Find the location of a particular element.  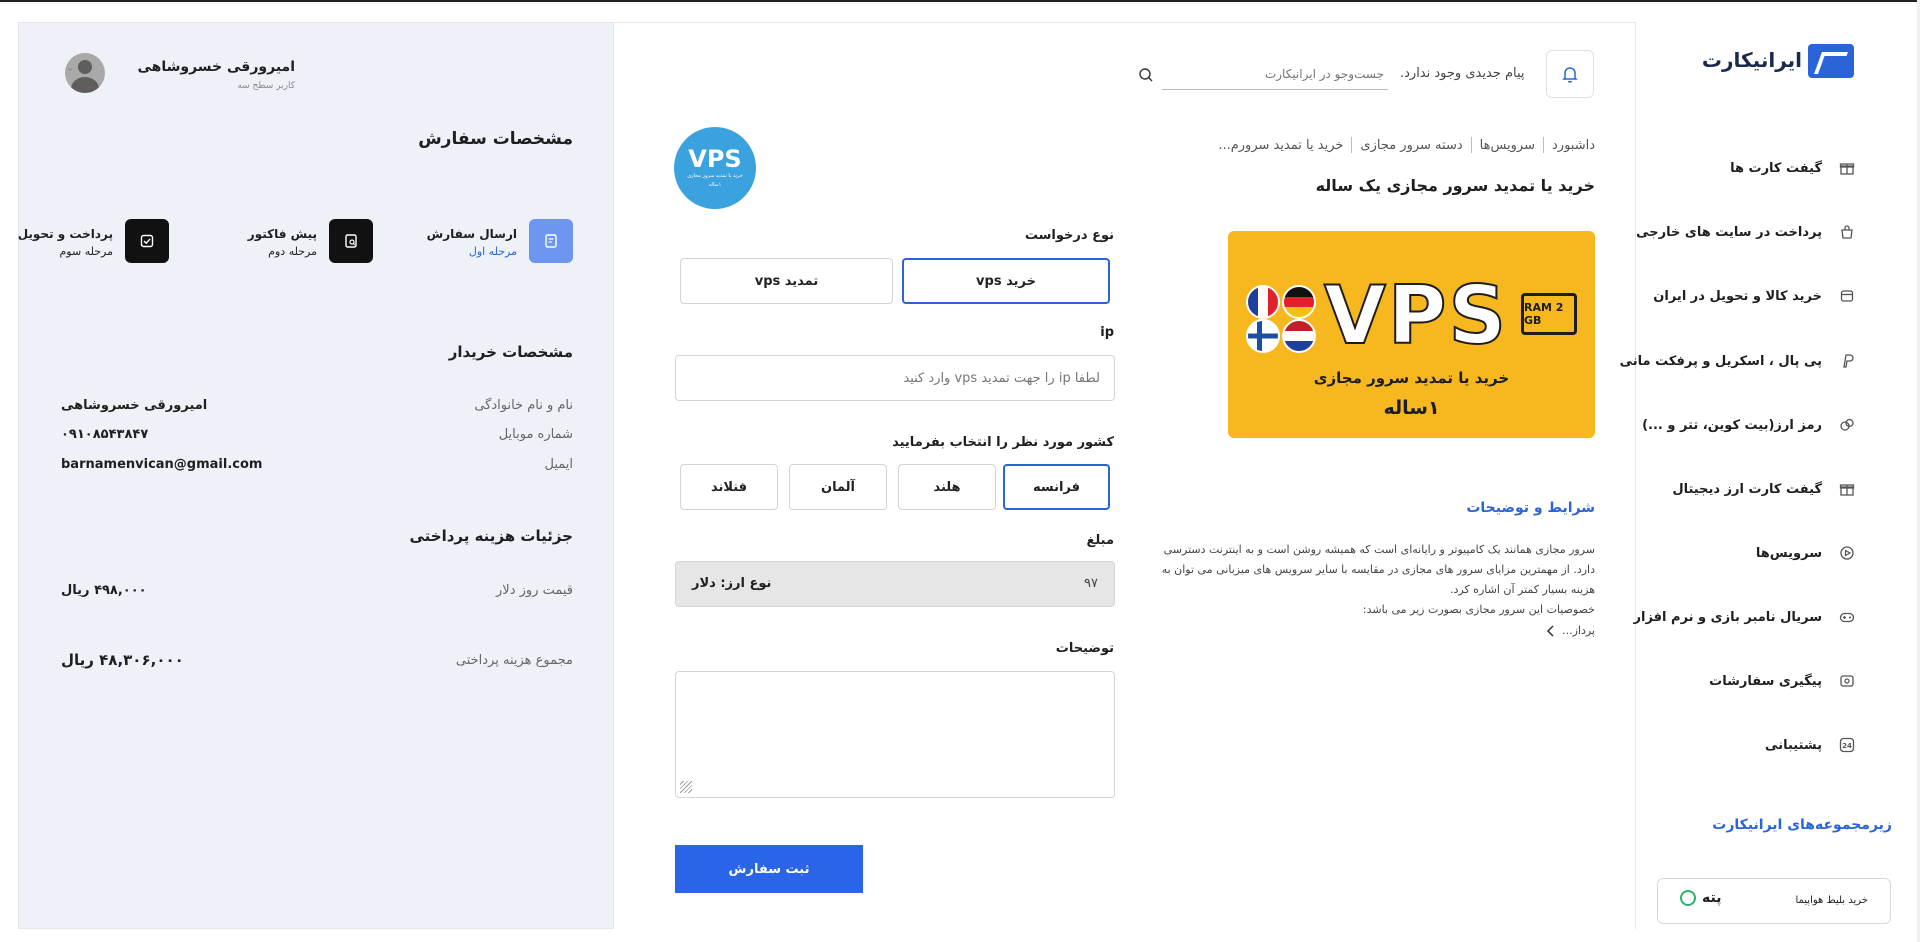

amount-label: مبلغ is located at coordinates (1100, 540).